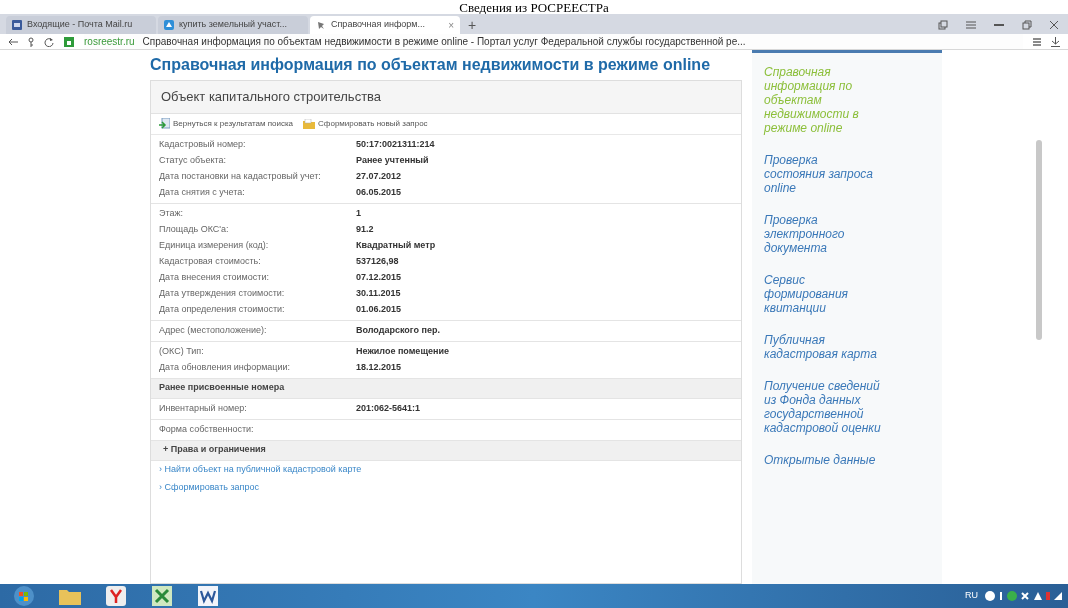 The height and width of the screenshot is (608, 1068). What do you see at coordinates (823, 174) in the screenshot?
I see `sidebar-link: Проверка состояния запроса online` at bounding box center [823, 174].